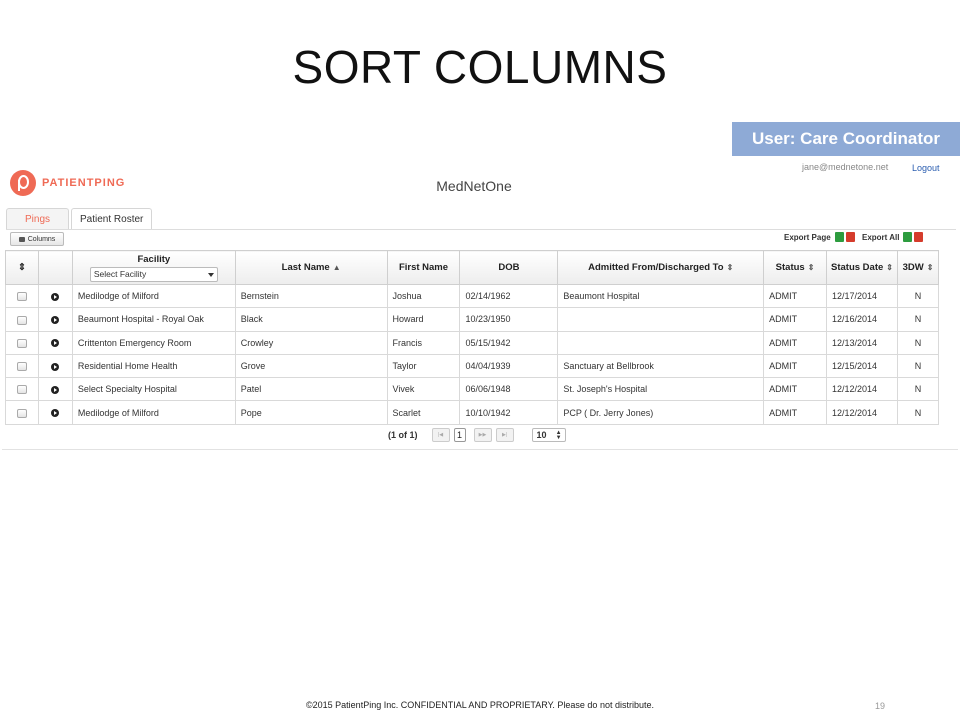 This screenshot has height=720, width=960. Describe the element at coordinates (661, 296) in the screenshot. I see `admitted-cell: Beaumont Hospital` at that location.